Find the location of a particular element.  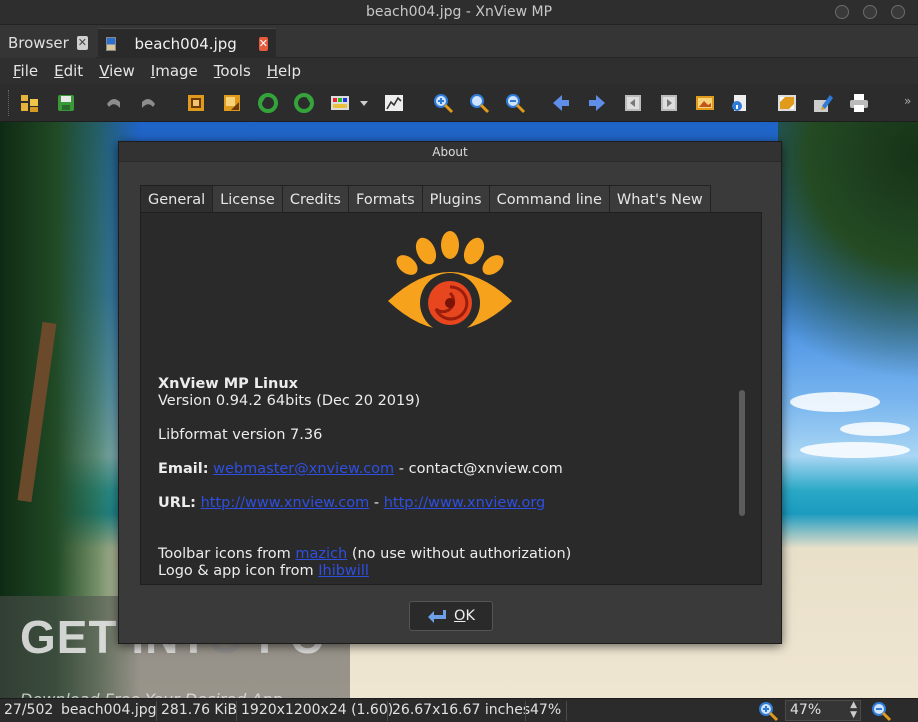

tab-formats: Formats is located at coordinates (385, 199).